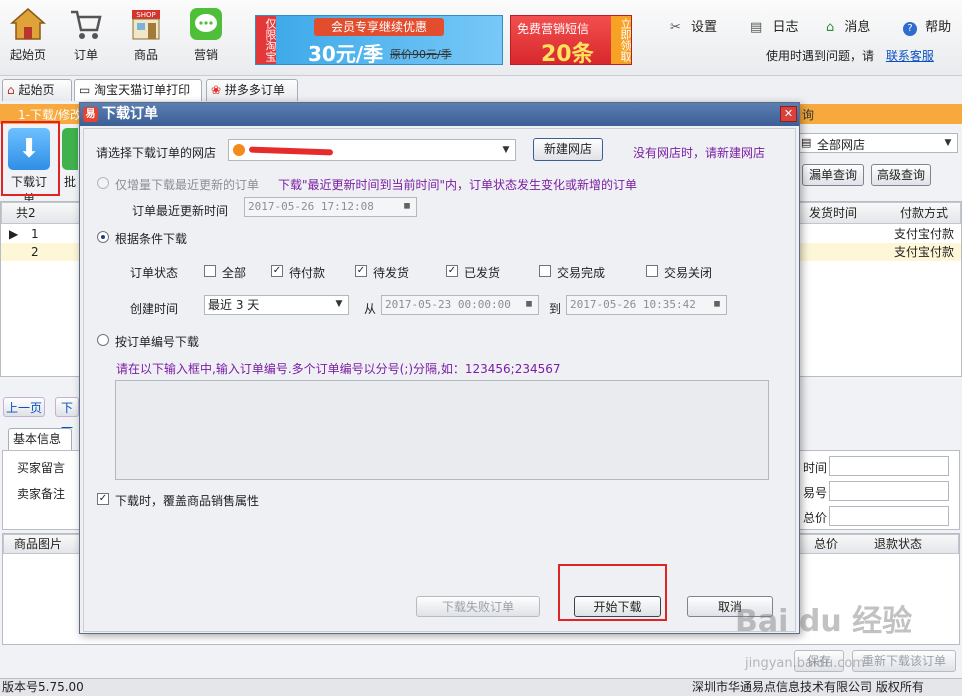  I want to click on shop-select-value: 全部网店, so click(841, 145).